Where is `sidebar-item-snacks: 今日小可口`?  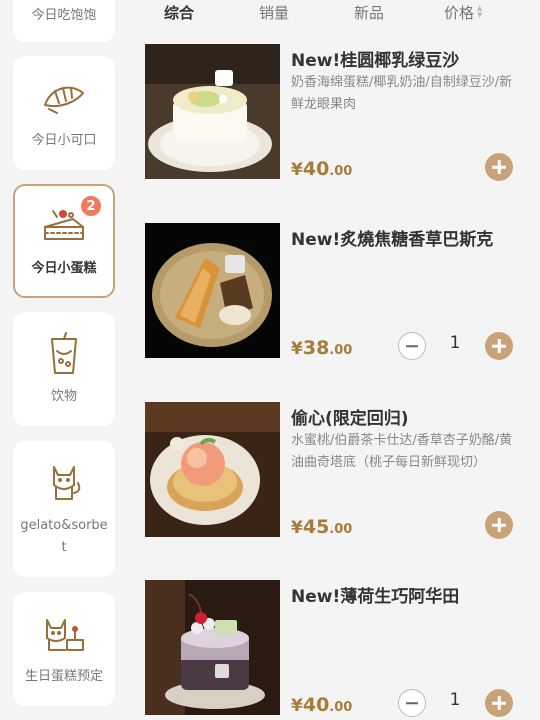
sidebar-item-snacks: 今日小可口 is located at coordinates (64, 113).